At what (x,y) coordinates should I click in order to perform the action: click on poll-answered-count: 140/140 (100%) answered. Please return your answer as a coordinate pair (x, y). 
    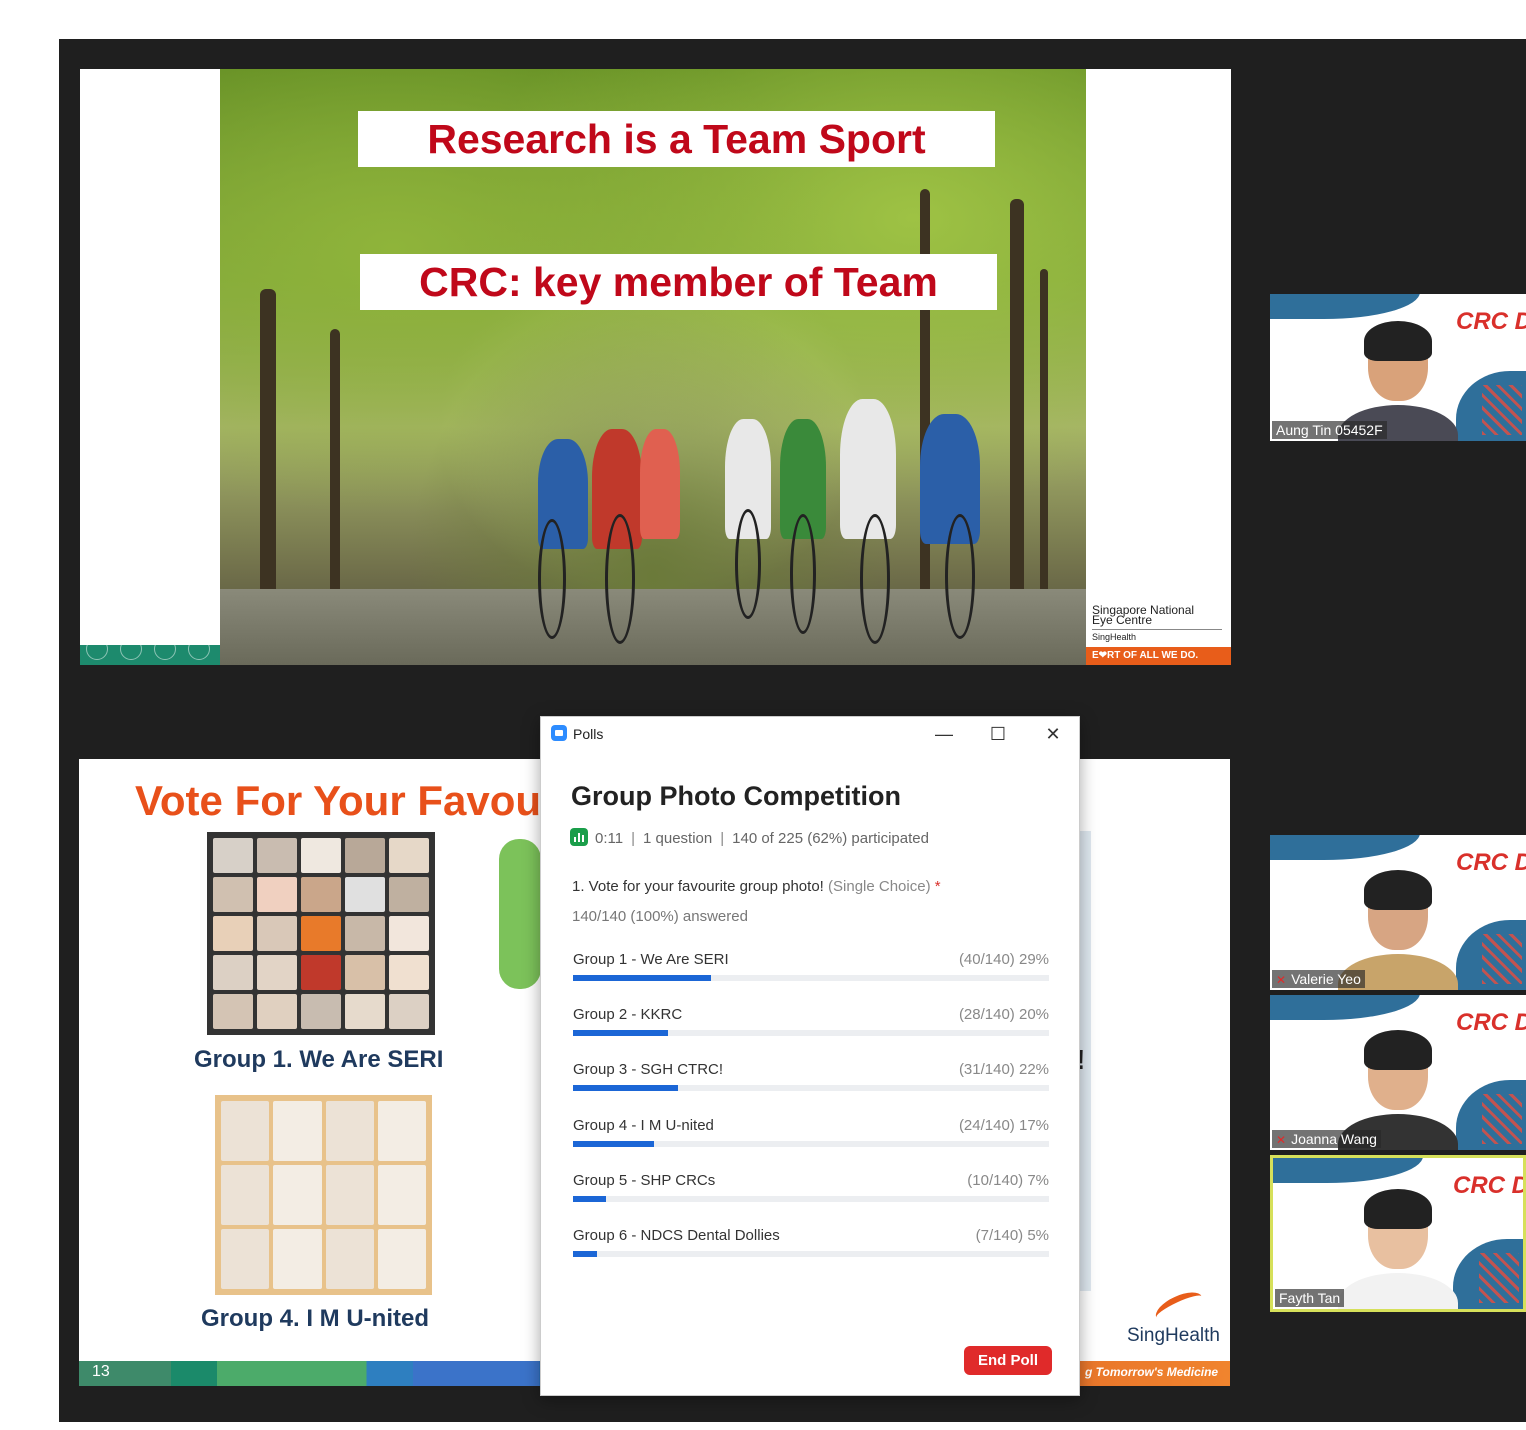
    Looking at the image, I should click on (660, 916).